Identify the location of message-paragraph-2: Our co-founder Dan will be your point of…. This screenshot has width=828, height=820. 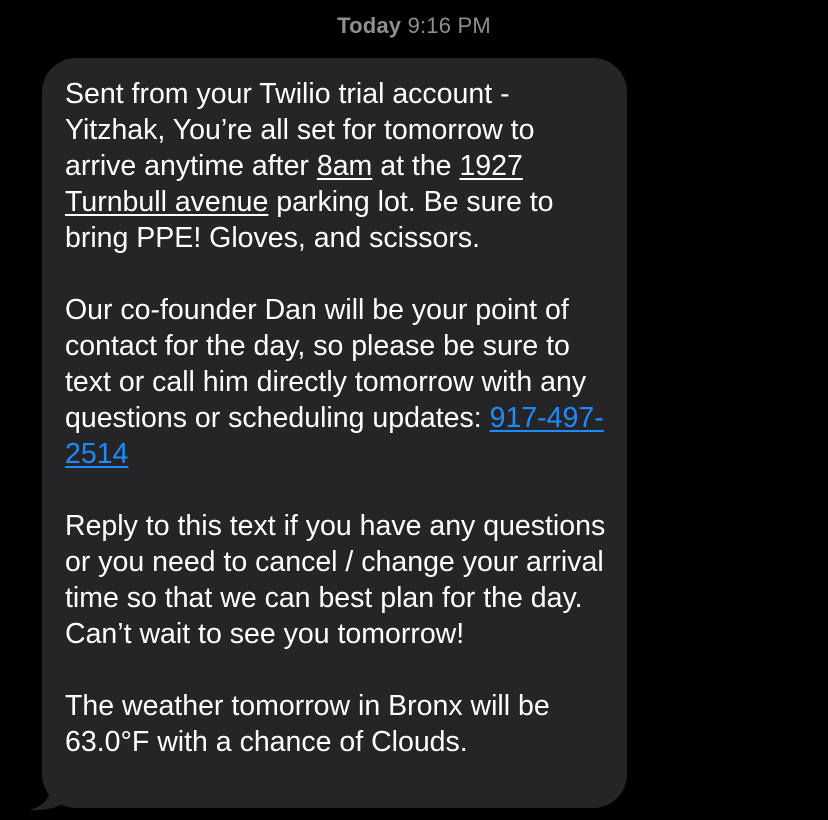
(336, 382).